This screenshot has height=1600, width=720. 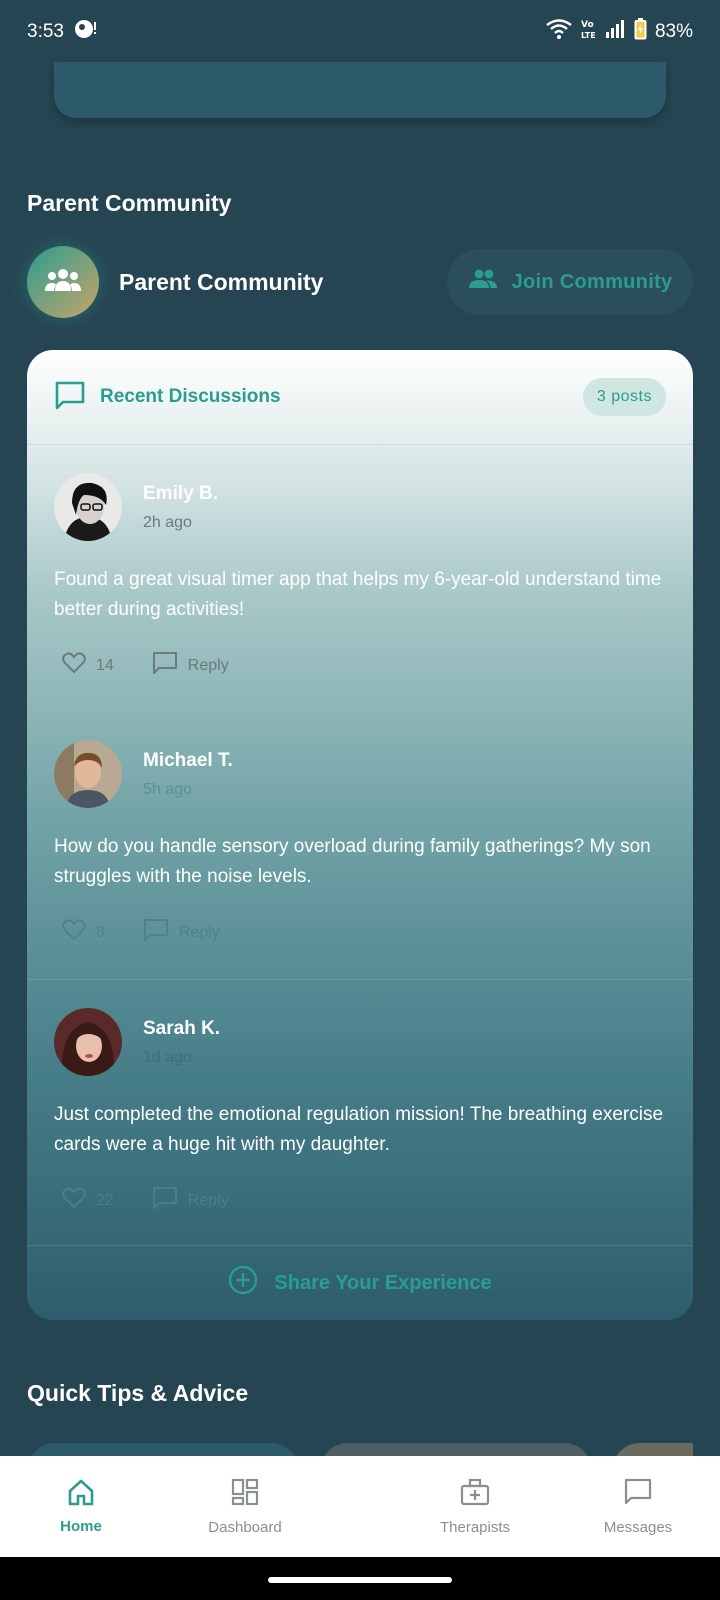 I want to click on like-button: 8, so click(x=83, y=932).